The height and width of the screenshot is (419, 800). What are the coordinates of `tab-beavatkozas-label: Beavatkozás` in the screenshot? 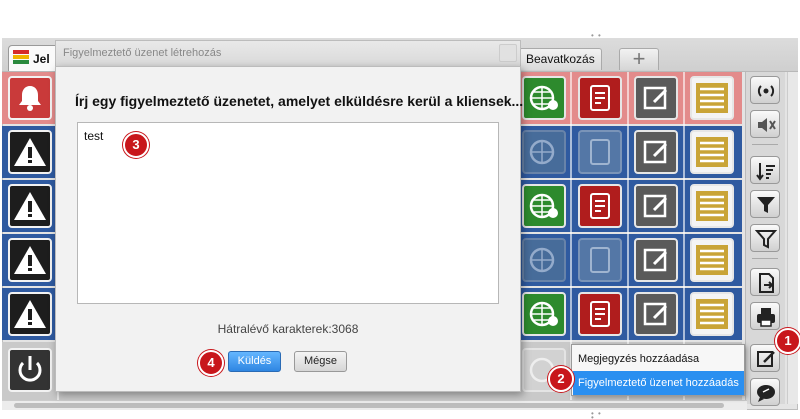 It's located at (560, 59).